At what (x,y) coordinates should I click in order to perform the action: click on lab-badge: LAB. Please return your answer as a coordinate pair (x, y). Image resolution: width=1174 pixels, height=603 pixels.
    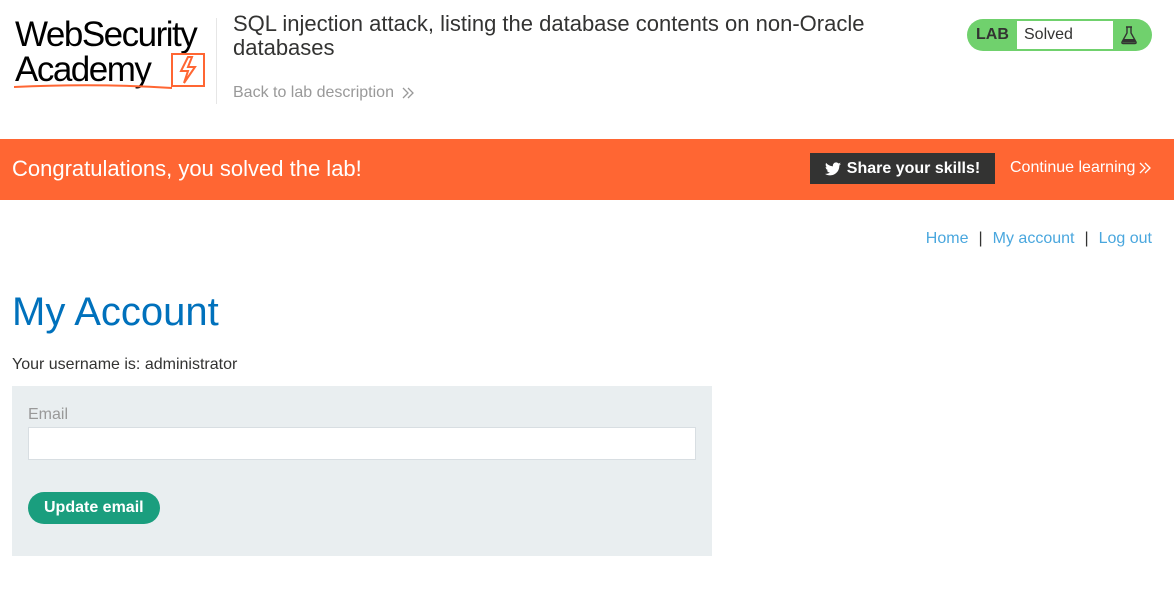
    Looking at the image, I should click on (992, 34).